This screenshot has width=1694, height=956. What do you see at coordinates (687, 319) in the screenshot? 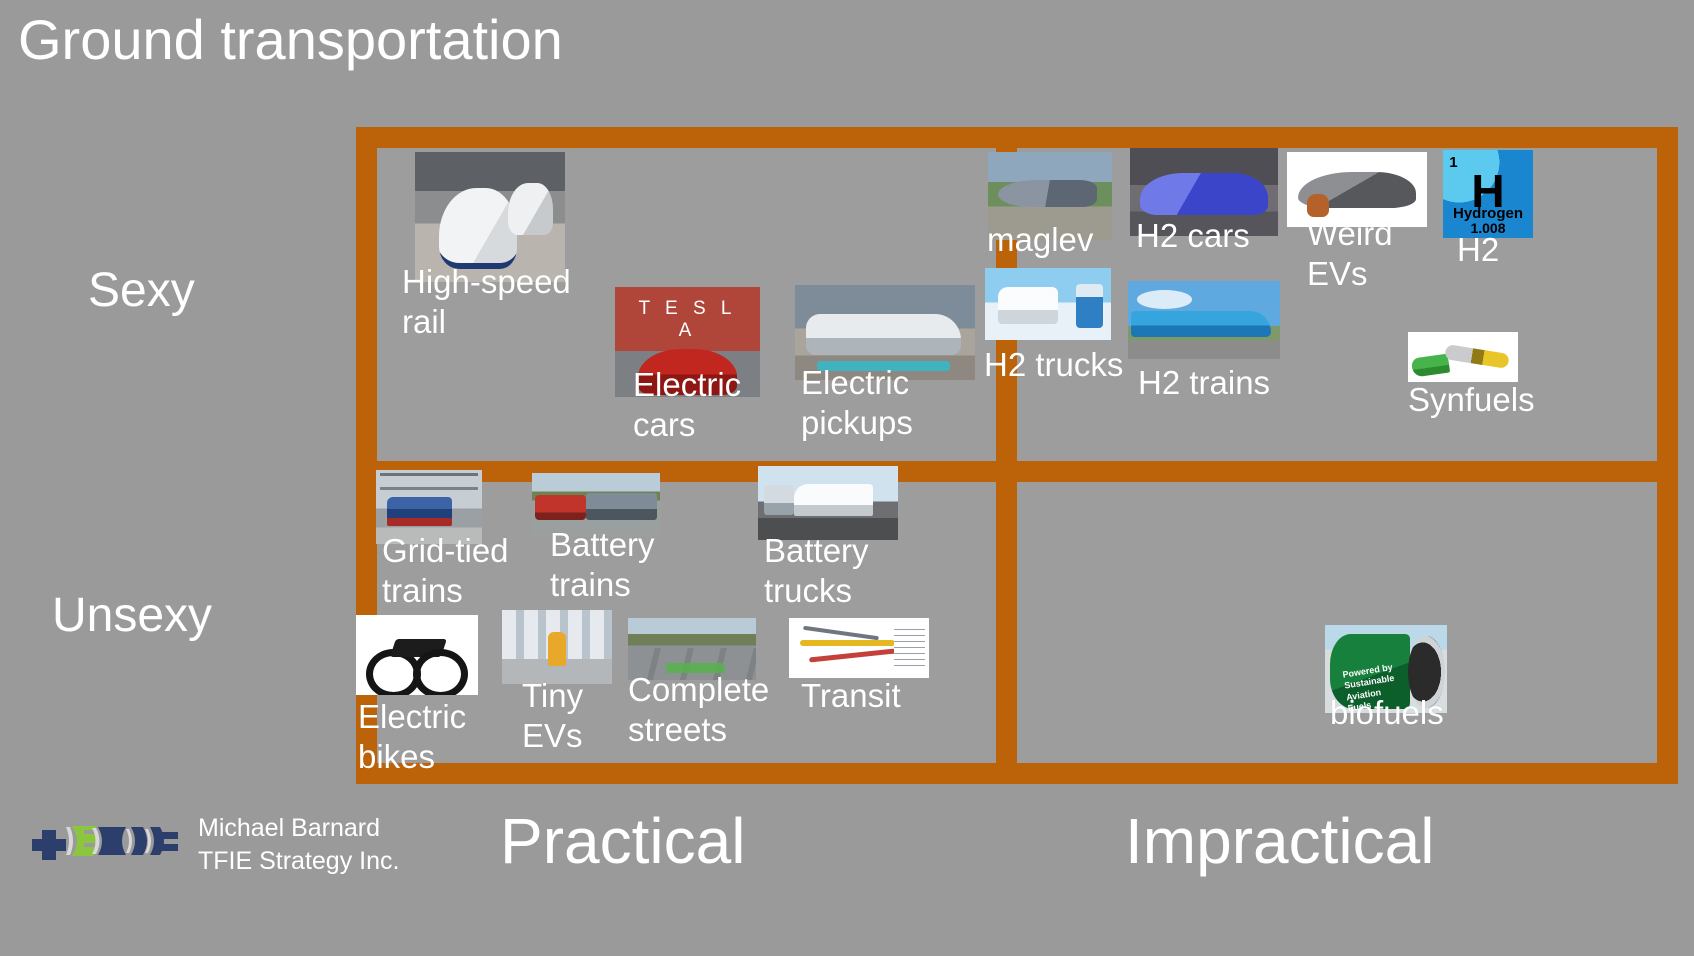
I see `tesla-wordmark: T E S L A` at bounding box center [687, 319].